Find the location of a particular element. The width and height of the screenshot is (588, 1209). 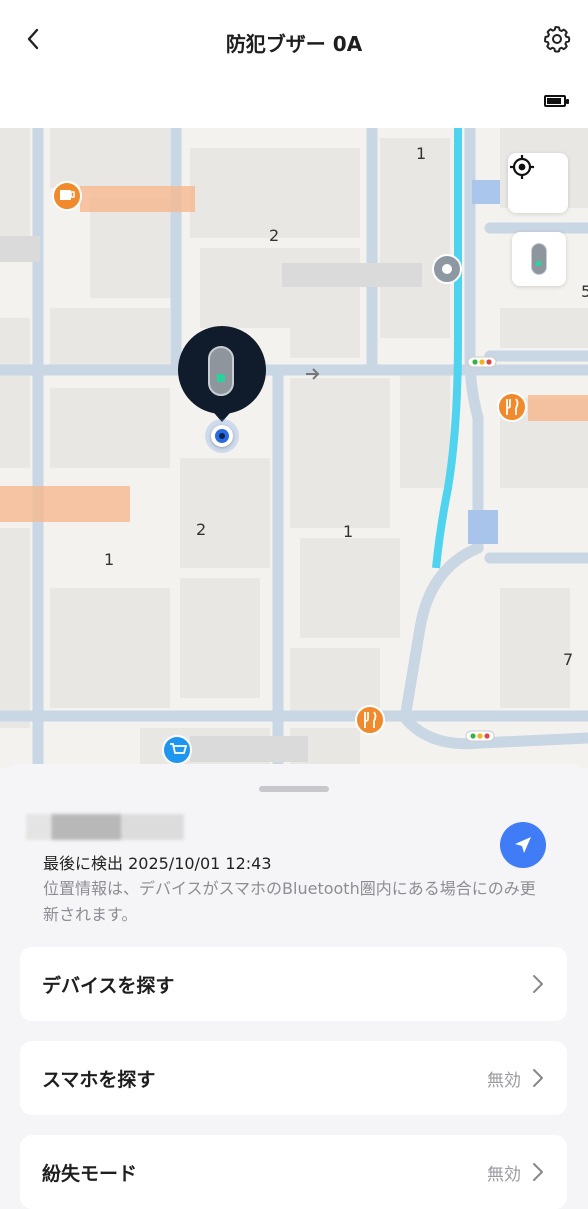

settings-button is located at coordinates (557, 39).